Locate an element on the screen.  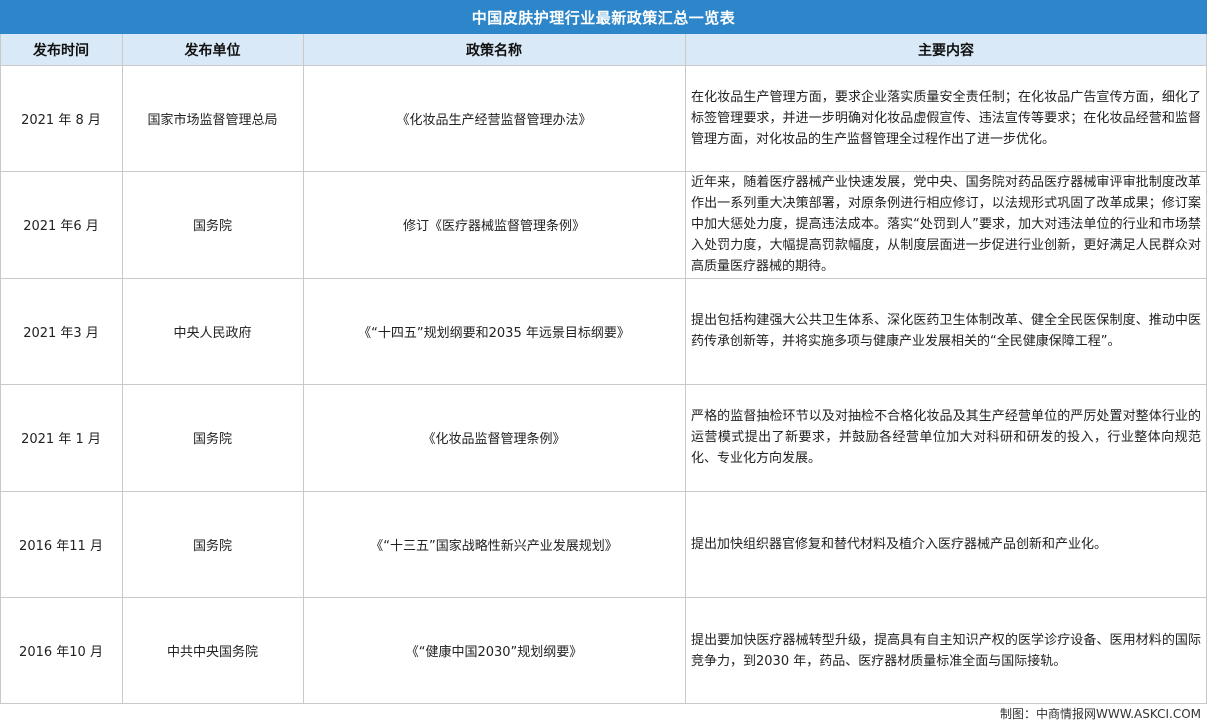
row-content: 提出加快组织器官修复和替代材料及植介入医疗器械产品创新和产业化。 is located at coordinates (899, 544).